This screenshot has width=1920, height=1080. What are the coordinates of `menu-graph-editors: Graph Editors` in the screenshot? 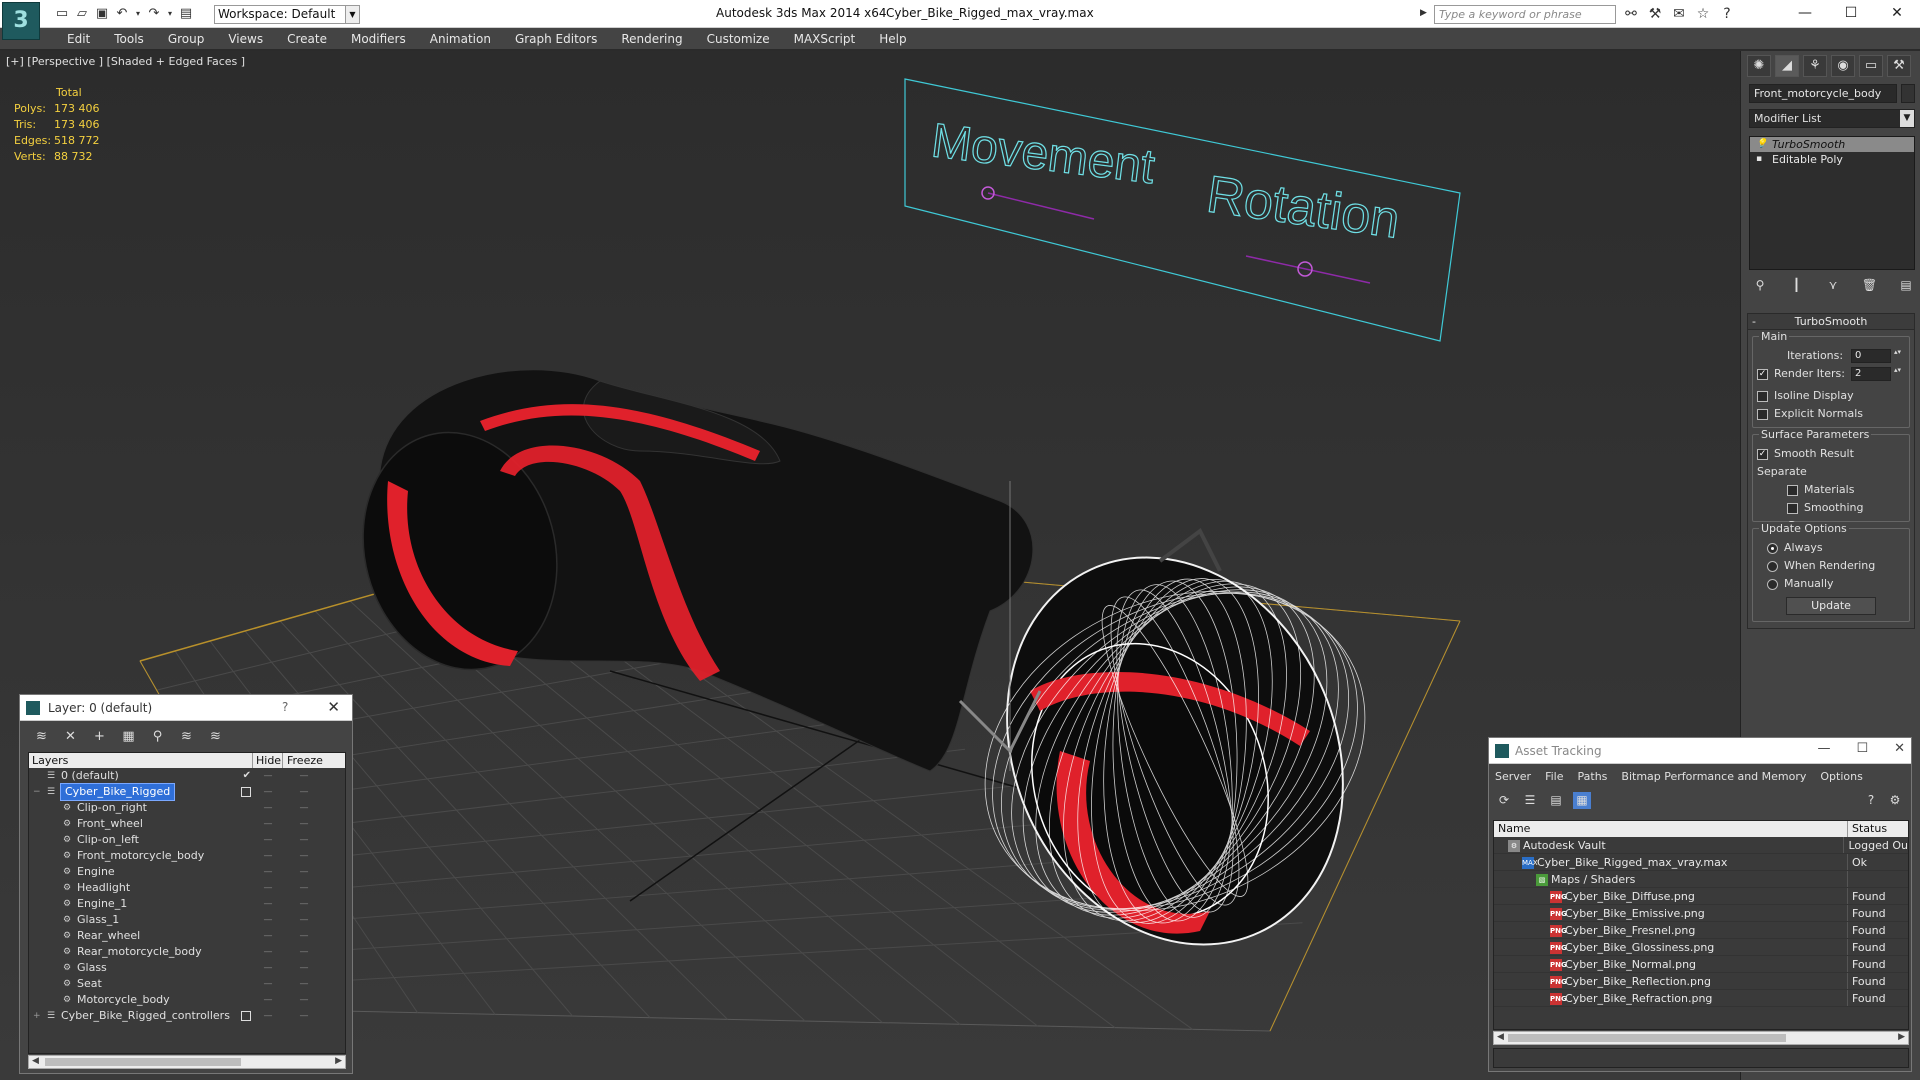 It's located at (556, 39).